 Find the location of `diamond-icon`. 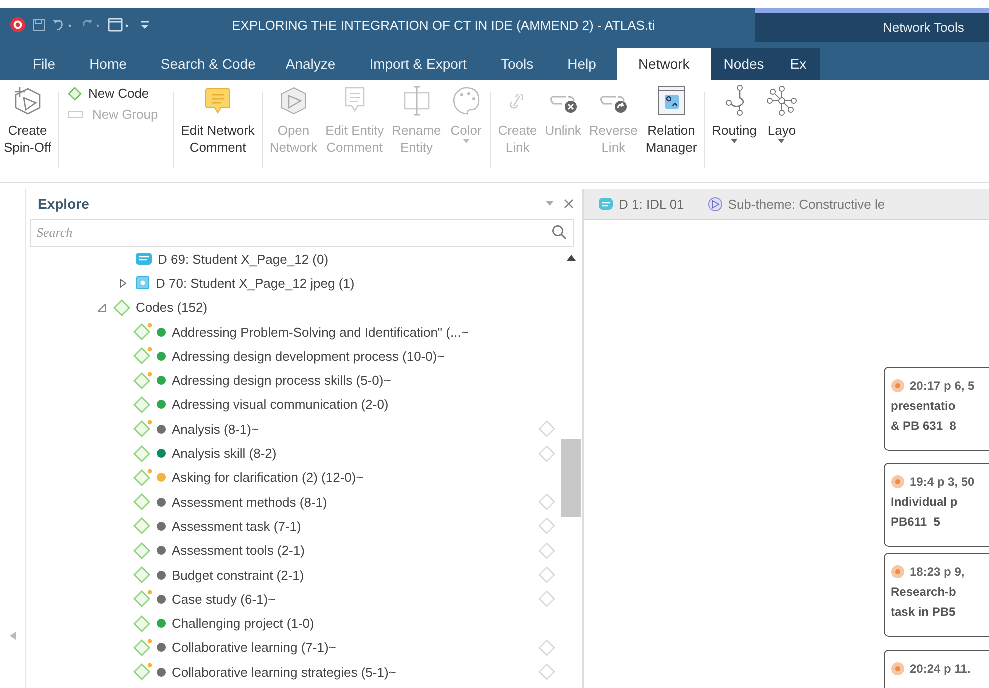

diamond-icon is located at coordinates (75, 93).